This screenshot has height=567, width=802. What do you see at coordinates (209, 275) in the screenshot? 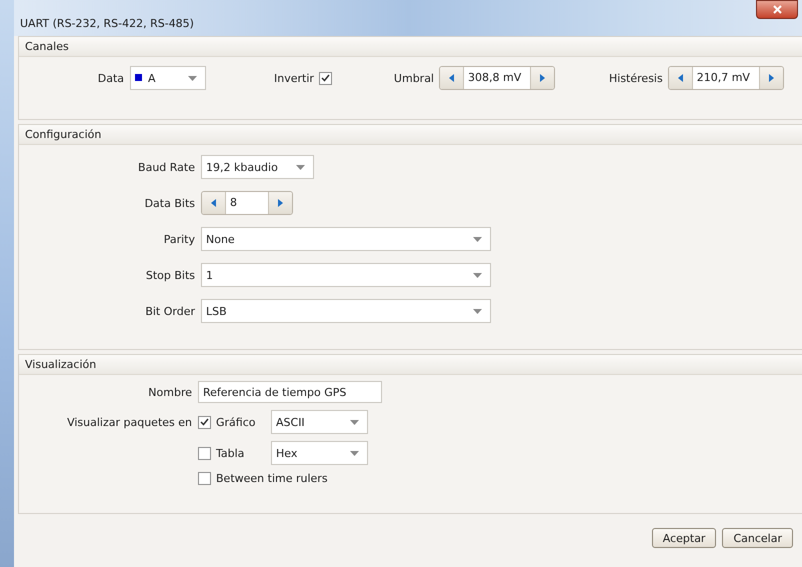
I see `dropdown-value: 1` at bounding box center [209, 275].